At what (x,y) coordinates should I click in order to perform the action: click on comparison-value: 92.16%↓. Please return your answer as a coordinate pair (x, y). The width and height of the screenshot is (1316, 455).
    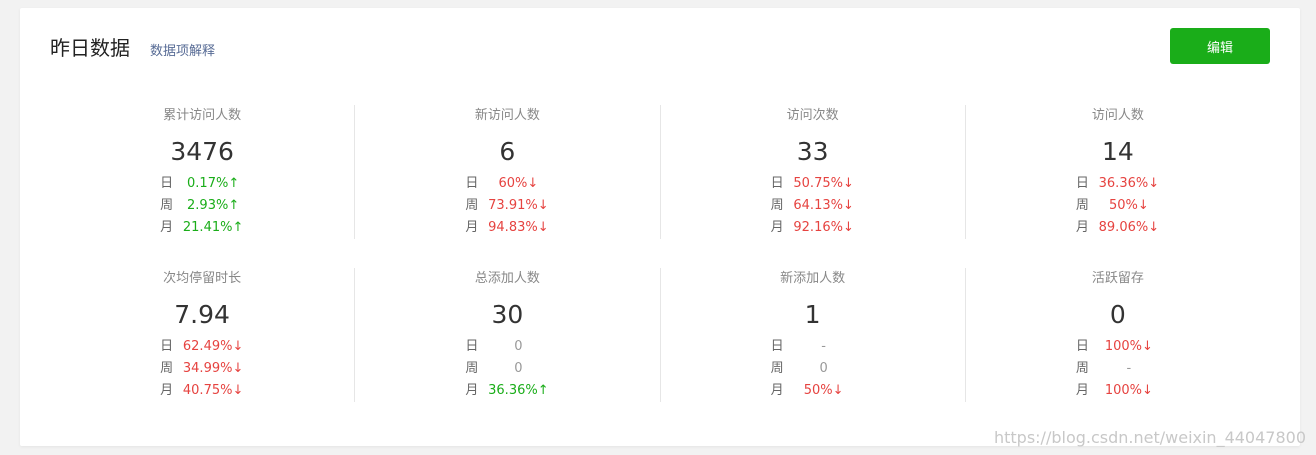
    Looking at the image, I should click on (823, 227).